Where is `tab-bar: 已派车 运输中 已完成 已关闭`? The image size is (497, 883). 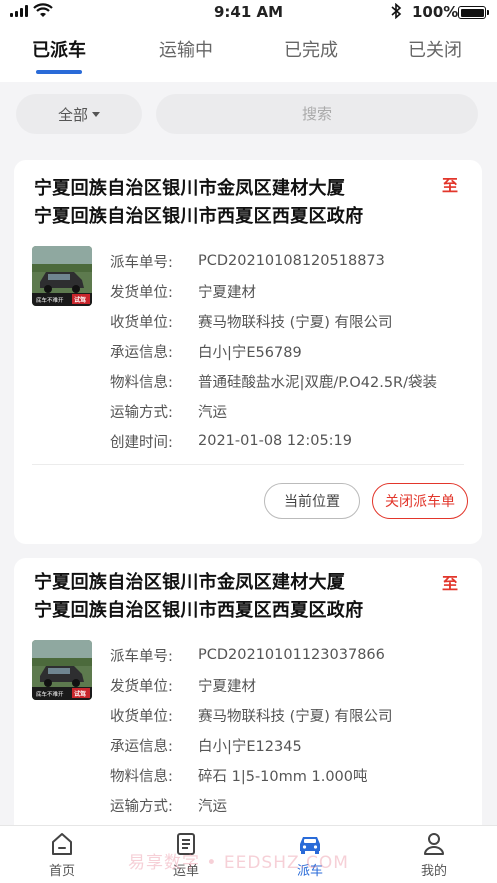 tab-bar: 已派车 运输中 已完成 已关闭 is located at coordinates (248, 54).